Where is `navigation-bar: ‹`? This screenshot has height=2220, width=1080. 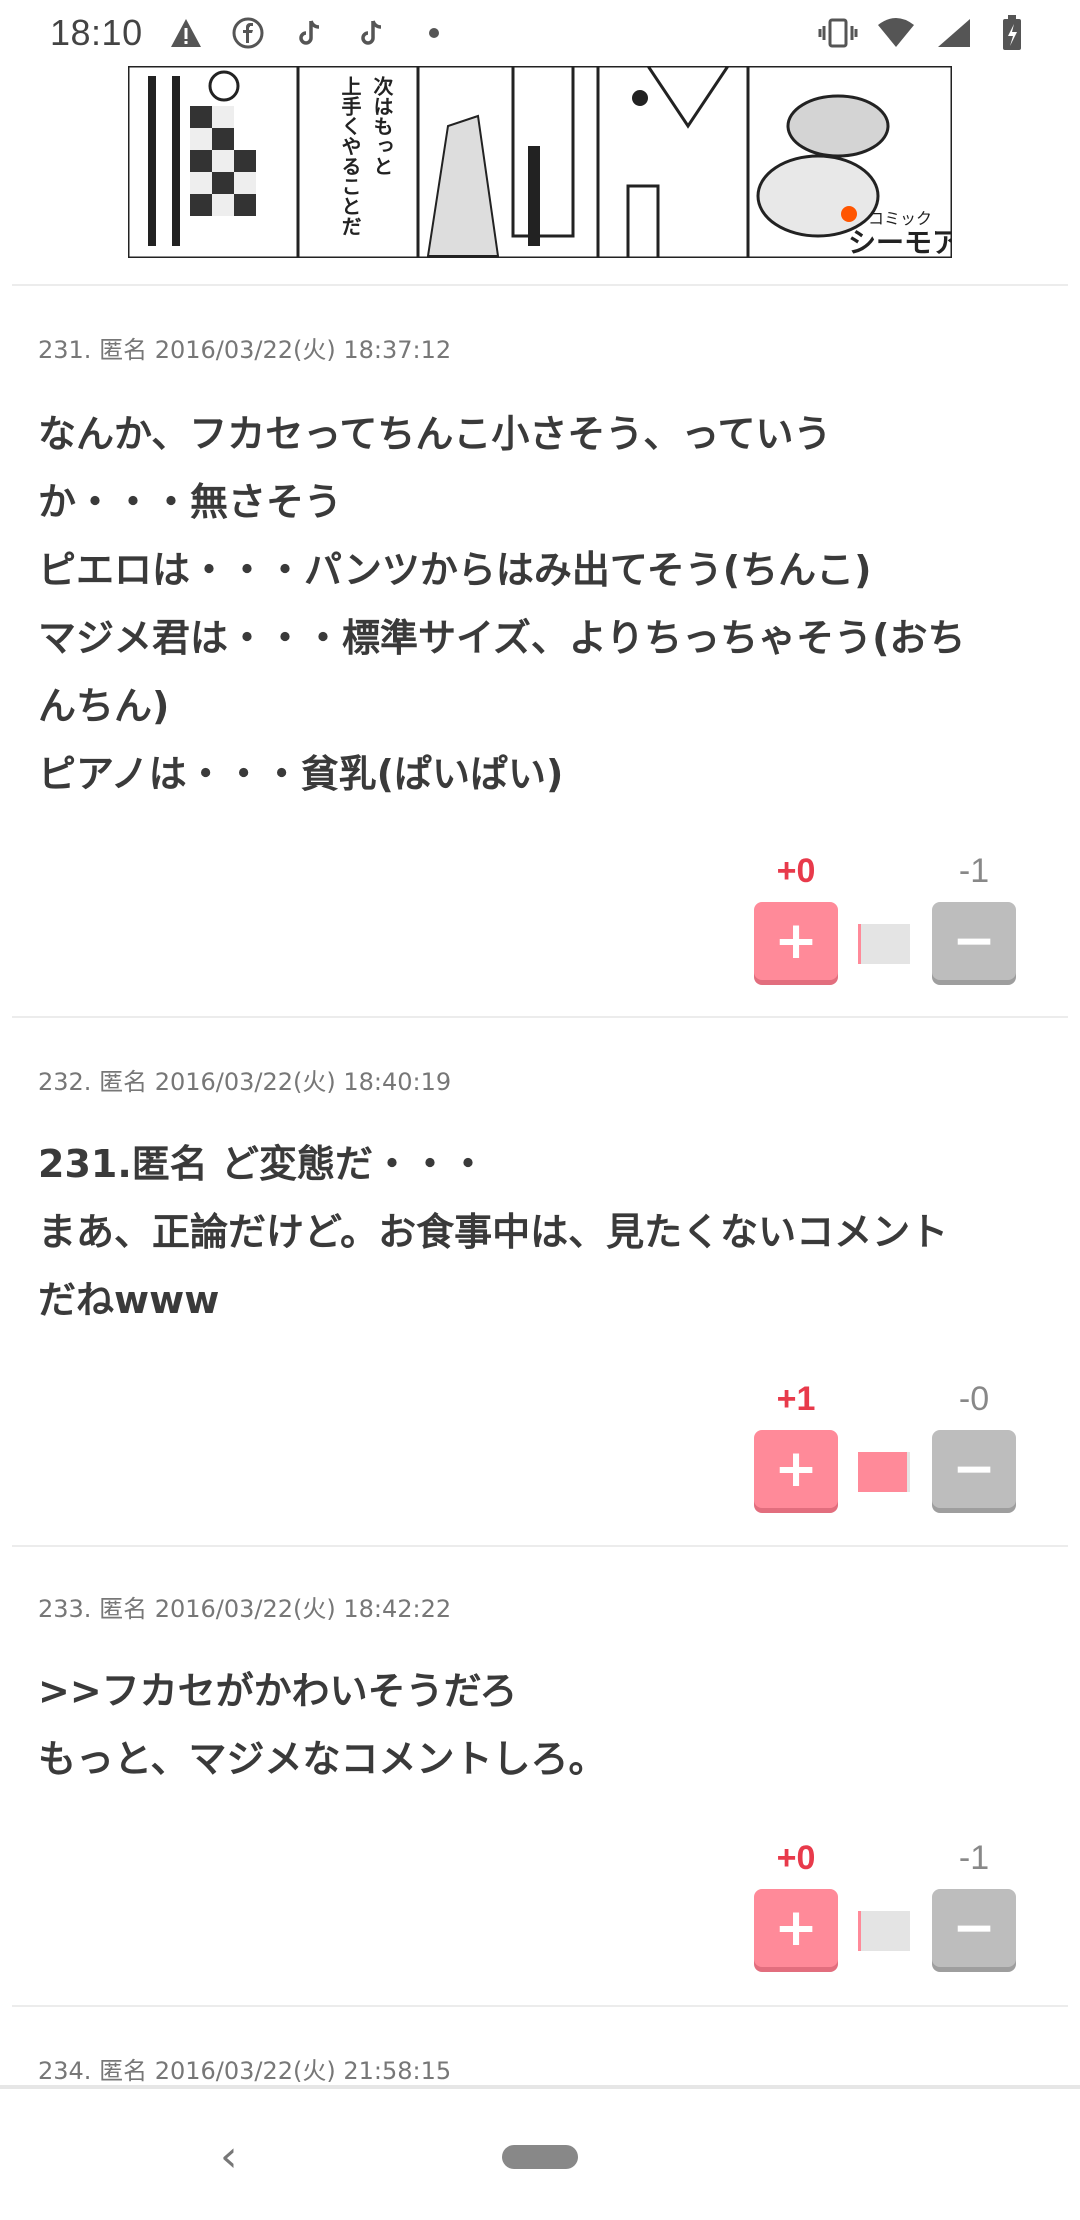
navigation-bar: ‹ is located at coordinates (540, 2152).